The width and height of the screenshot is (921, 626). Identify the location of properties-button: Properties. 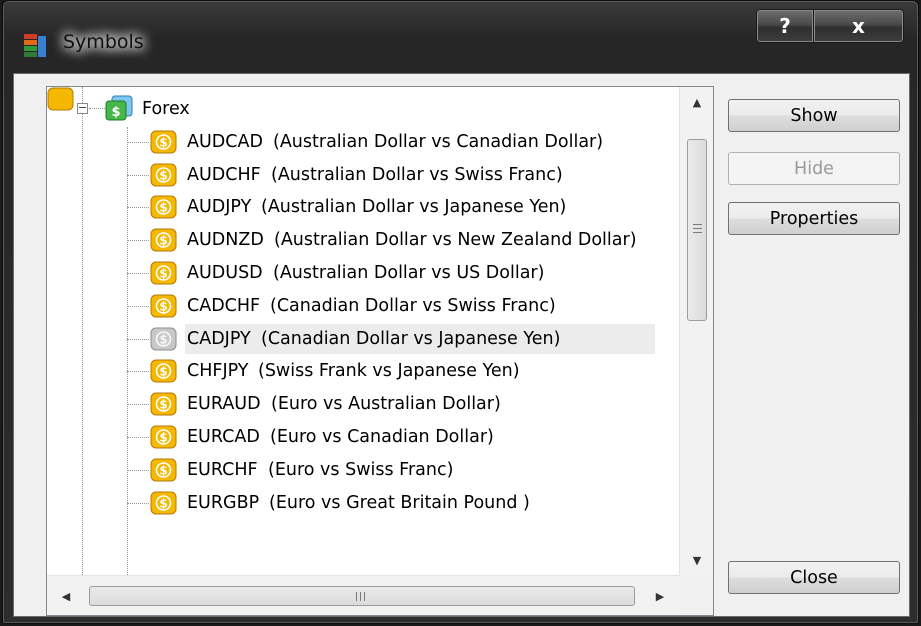
(814, 218).